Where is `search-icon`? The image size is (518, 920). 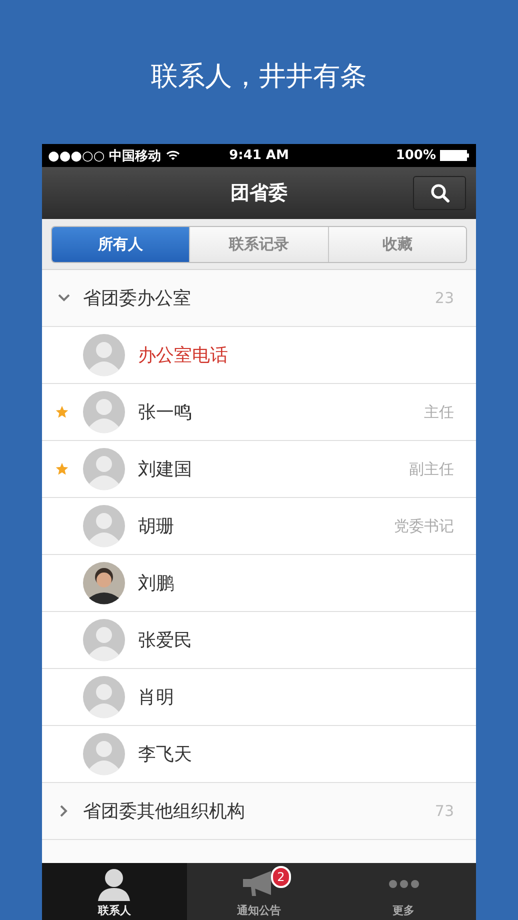
search-icon is located at coordinates (440, 193).